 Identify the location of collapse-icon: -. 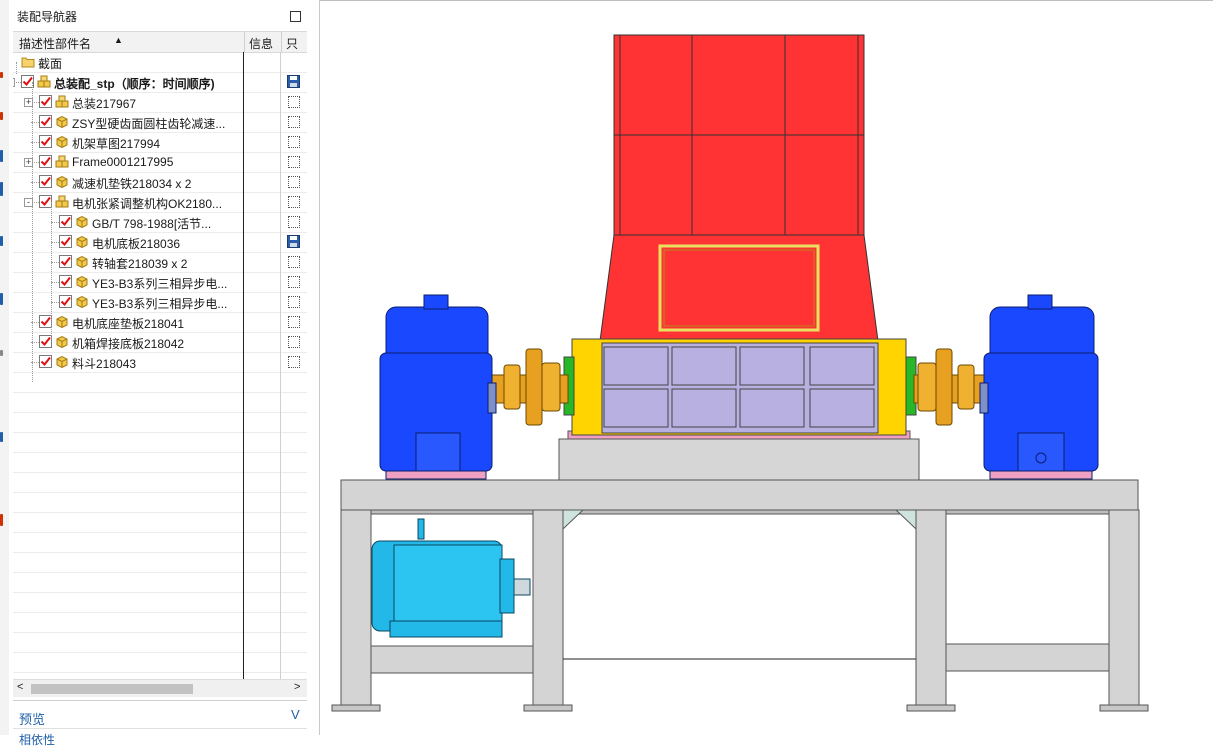
(14, 82).